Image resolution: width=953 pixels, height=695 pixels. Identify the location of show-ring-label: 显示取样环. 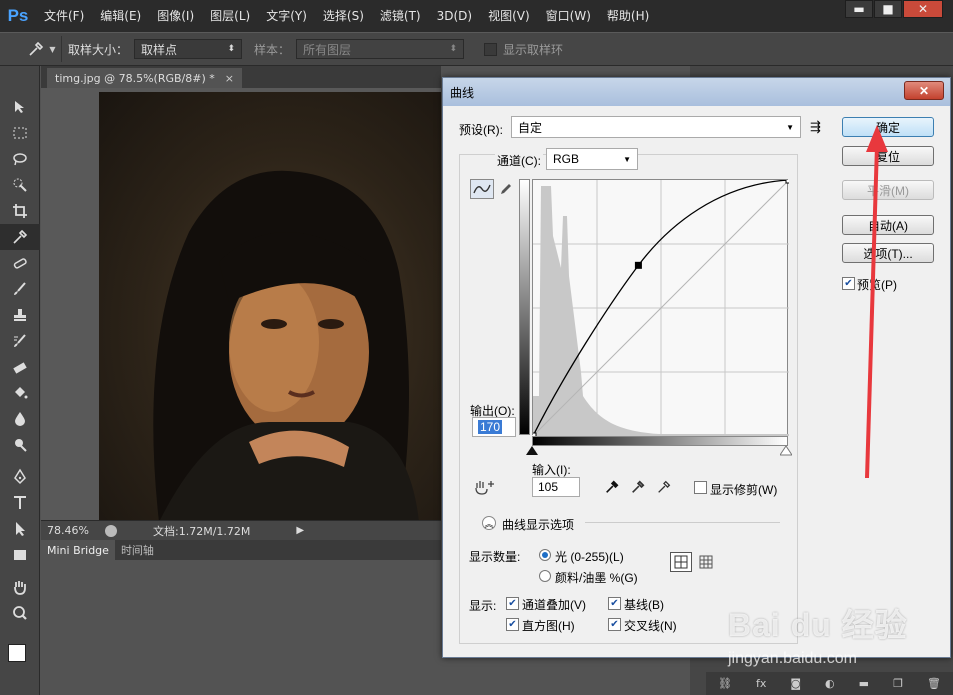
(533, 49).